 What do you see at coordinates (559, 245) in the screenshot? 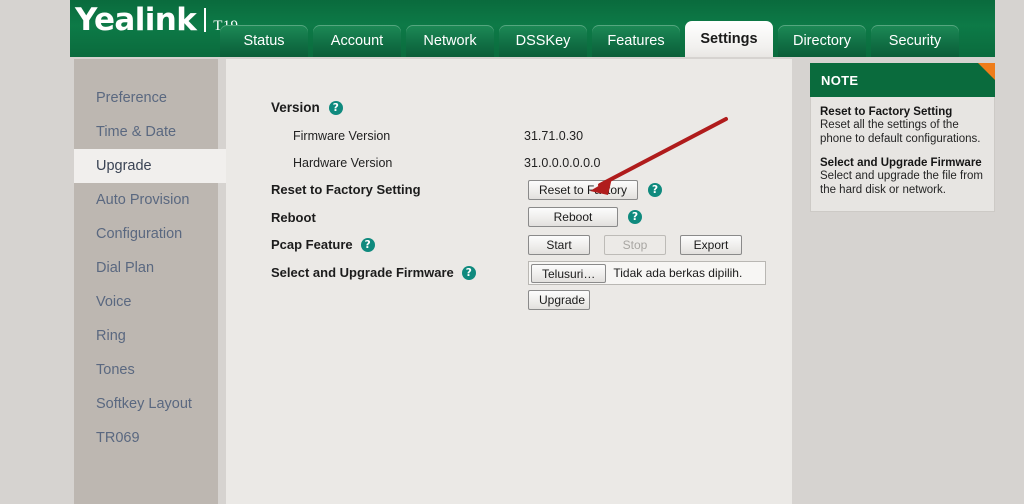
I see `pcap-start-button: Start` at bounding box center [559, 245].